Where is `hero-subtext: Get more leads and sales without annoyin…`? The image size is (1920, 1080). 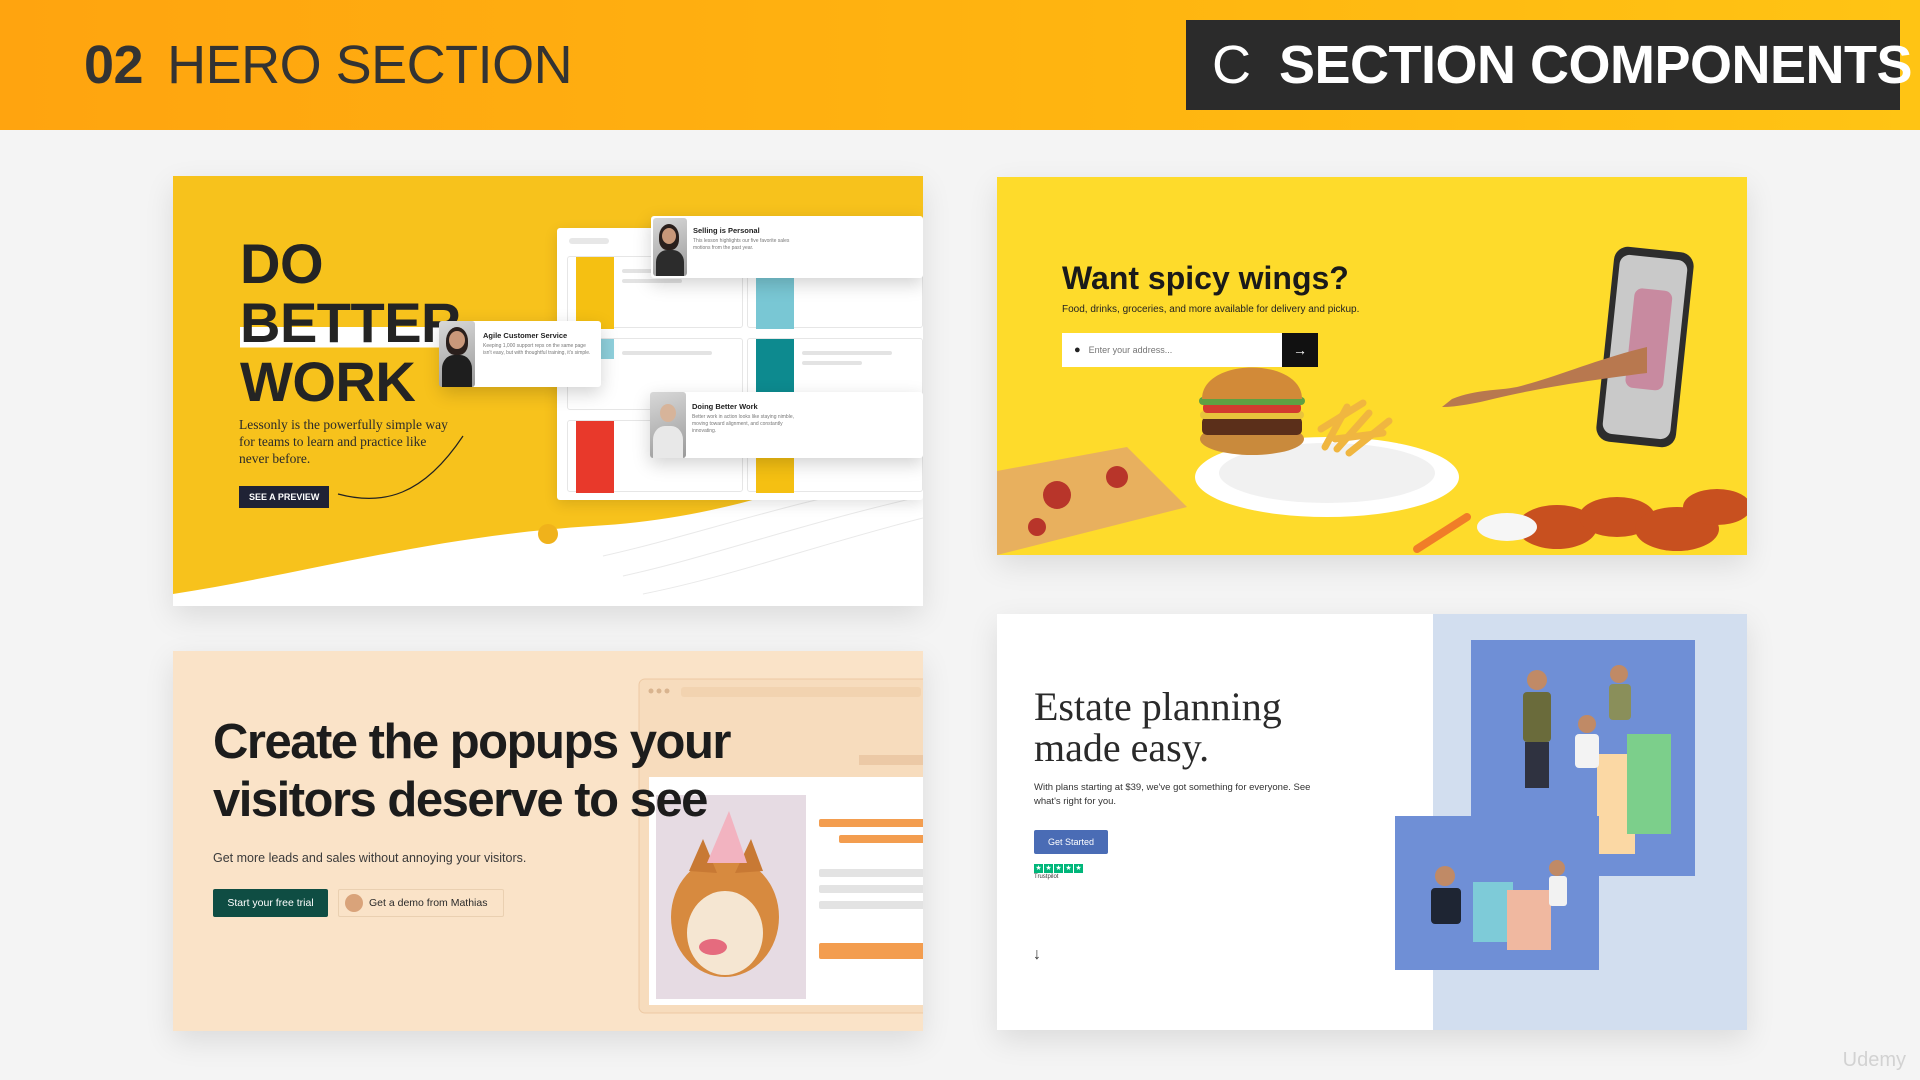 hero-subtext: Get more leads and sales without annoyin… is located at coordinates (370, 858).